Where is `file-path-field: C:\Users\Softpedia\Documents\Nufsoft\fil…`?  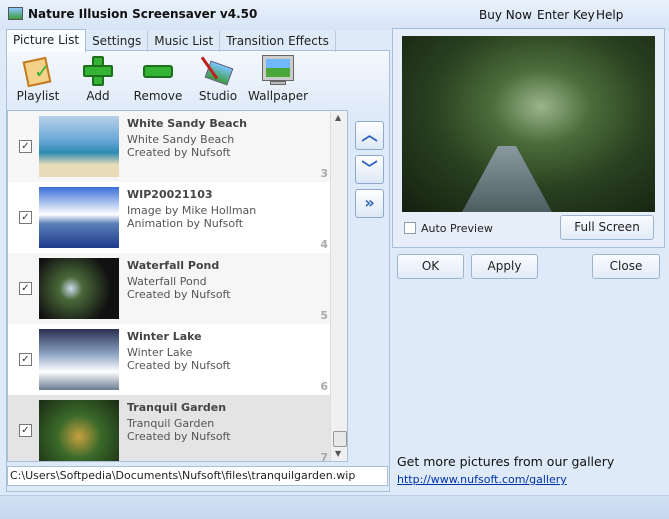 file-path-field: C:\Users\Softpedia\Documents\Nufsoft\fil… is located at coordinates (197, 476).